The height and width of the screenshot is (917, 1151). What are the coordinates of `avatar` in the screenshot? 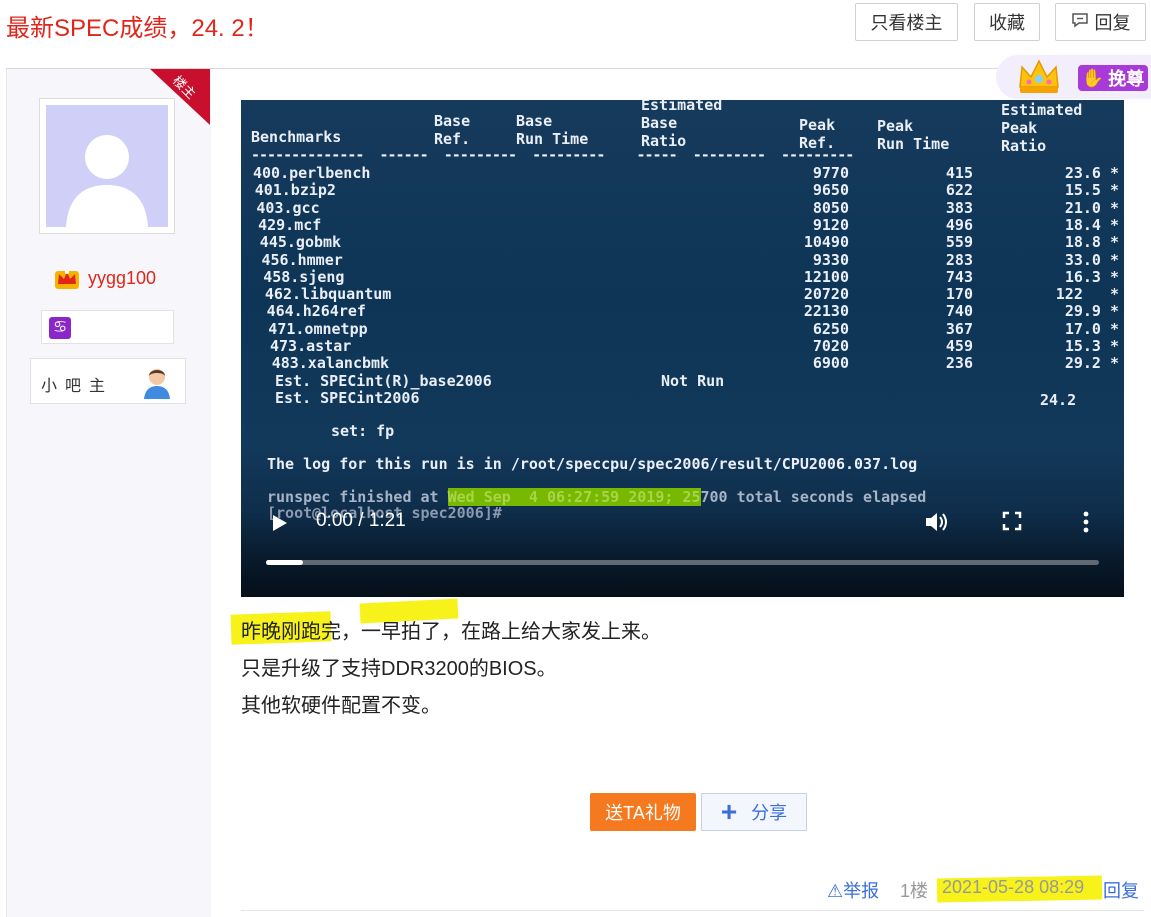 It's located at (107, 166).